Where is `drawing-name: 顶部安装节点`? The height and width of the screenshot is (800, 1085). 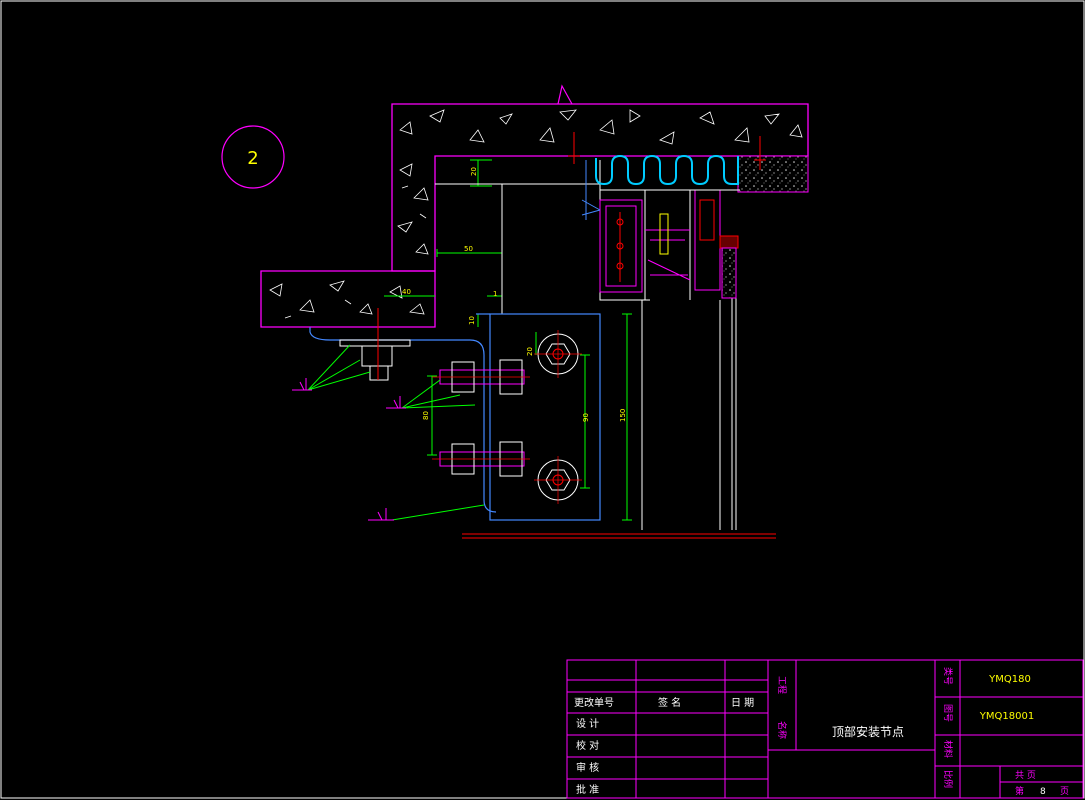 drawing-name: 顶部安装节点 is located at coordinates (868, 731).